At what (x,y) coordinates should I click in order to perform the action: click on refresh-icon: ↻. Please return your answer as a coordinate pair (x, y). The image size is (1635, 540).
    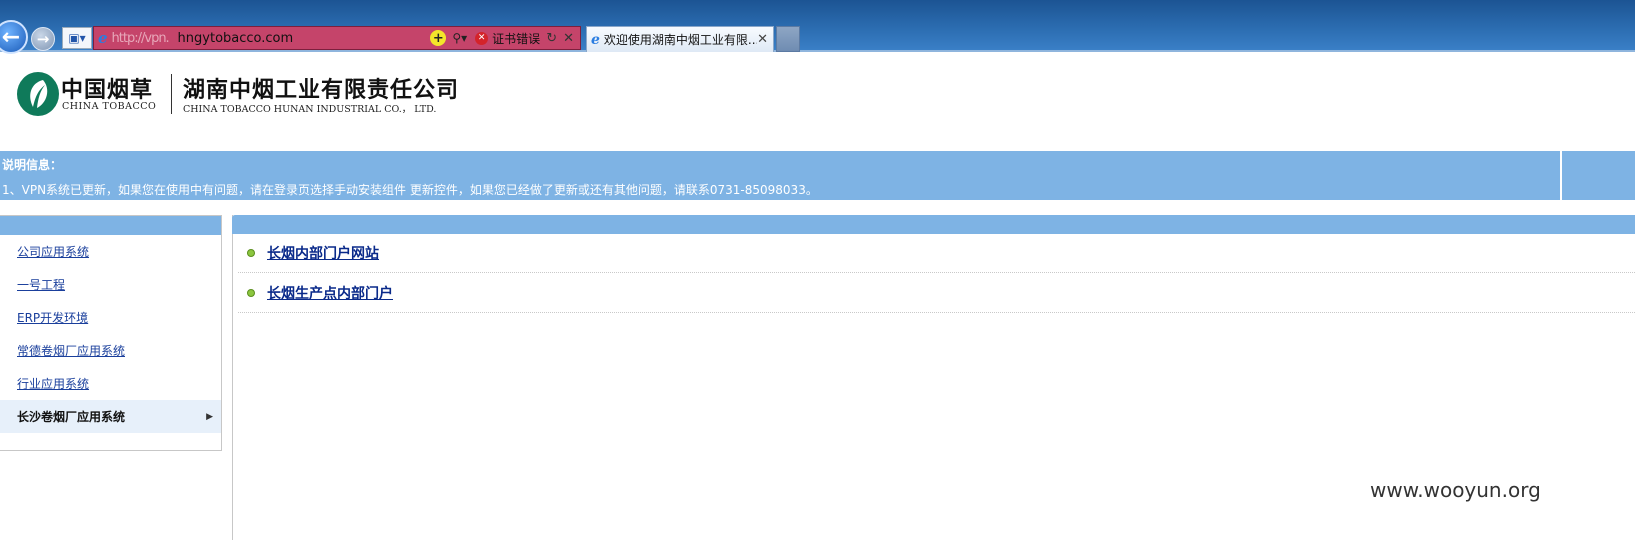
    Looking at the image, I should click on (551, 38).